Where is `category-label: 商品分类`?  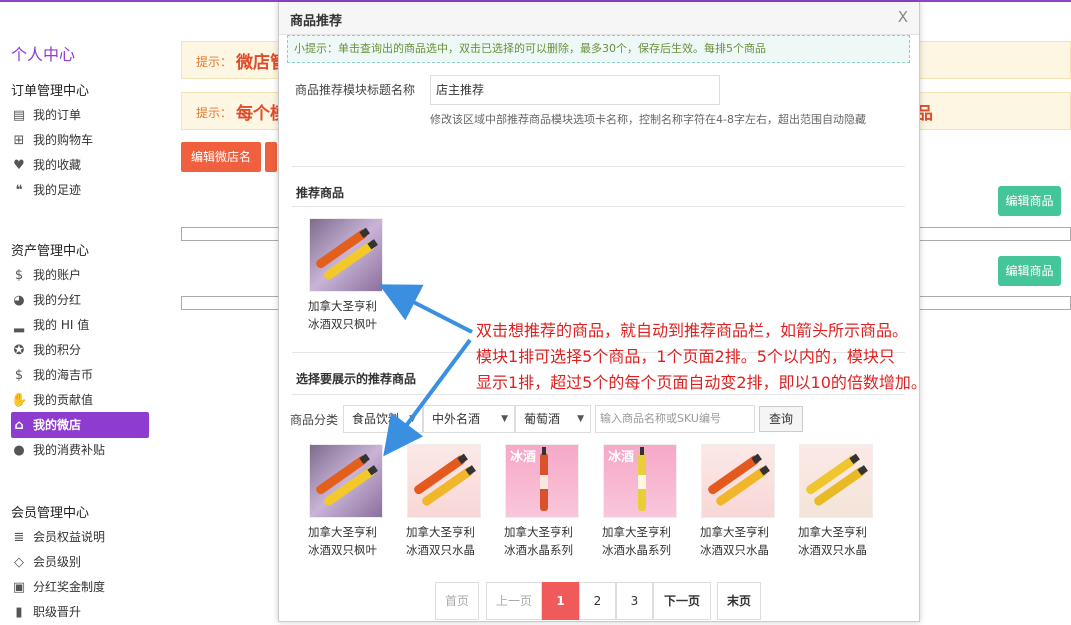
category-label: 商品分类 is located at coordinates (314, 420).